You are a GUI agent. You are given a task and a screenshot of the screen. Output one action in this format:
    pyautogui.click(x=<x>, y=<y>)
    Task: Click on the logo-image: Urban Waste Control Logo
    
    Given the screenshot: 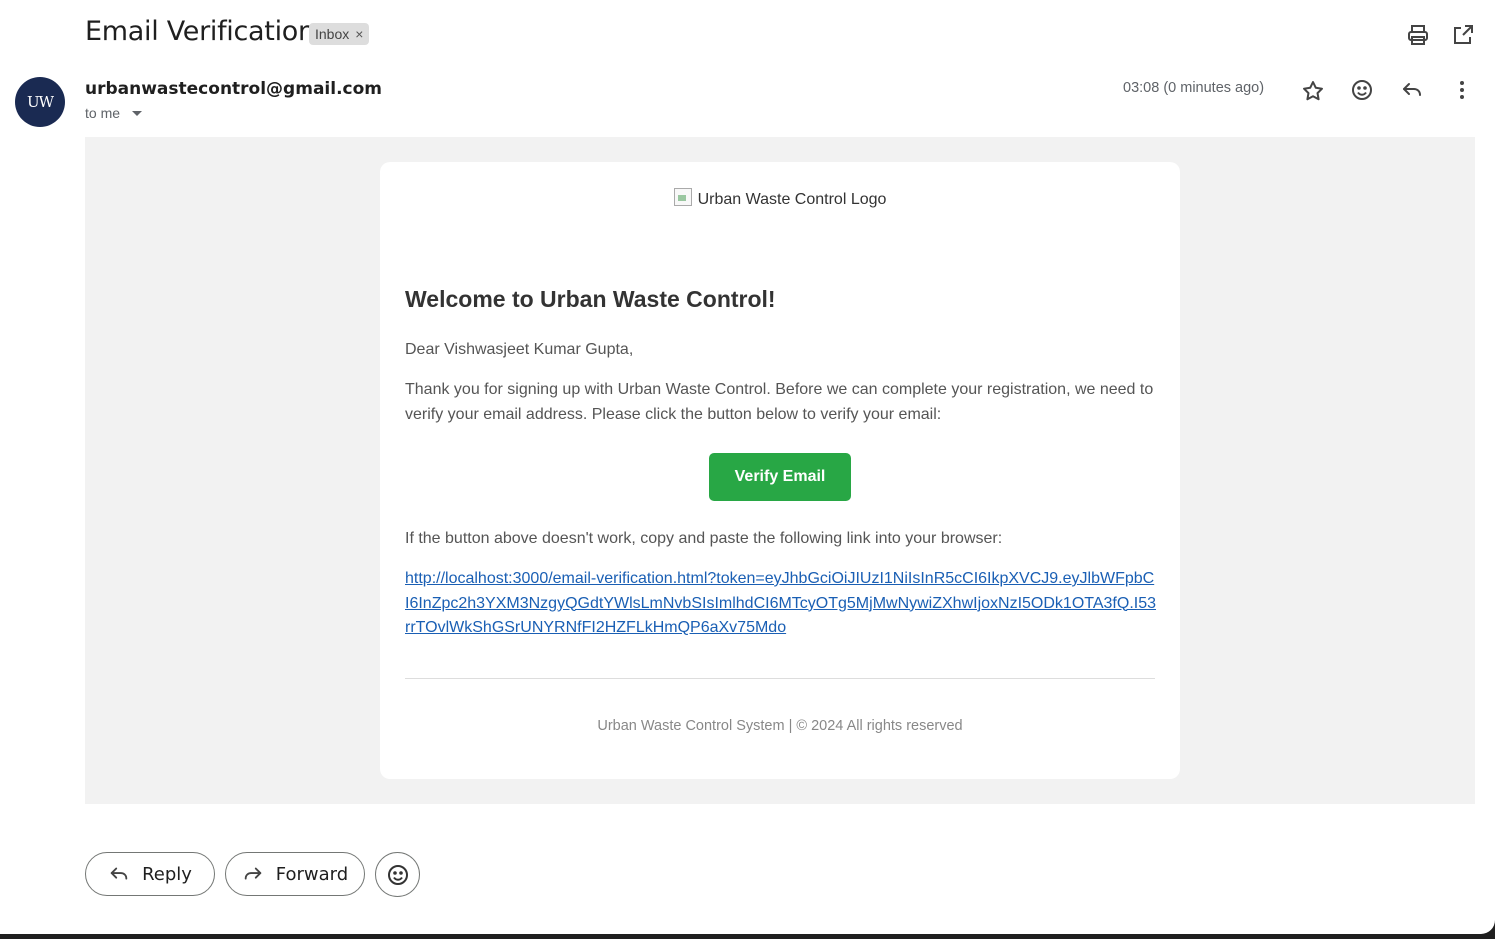 What is the action you would take?
    pyautogui.click(x=780, y=200)
    